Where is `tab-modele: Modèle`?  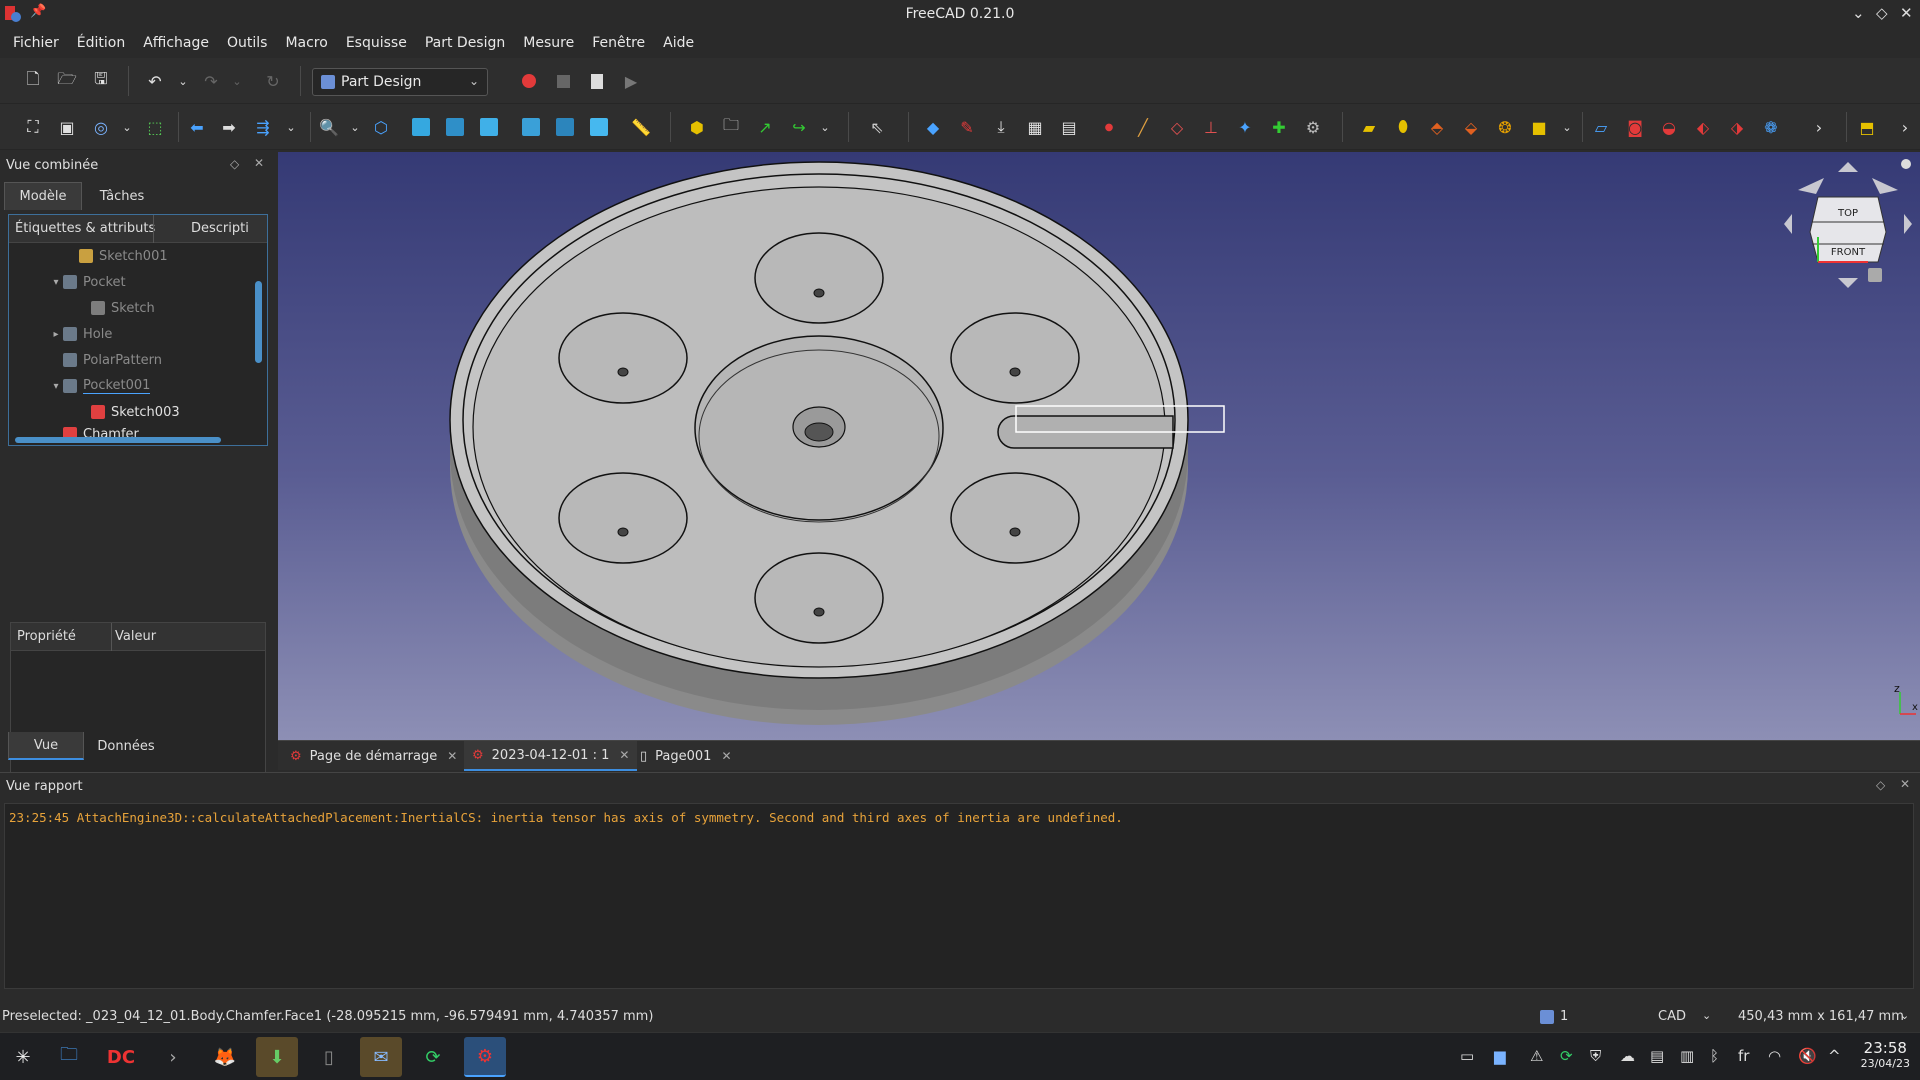 tab-modele: Modèle is located at coordinates (43, 196).